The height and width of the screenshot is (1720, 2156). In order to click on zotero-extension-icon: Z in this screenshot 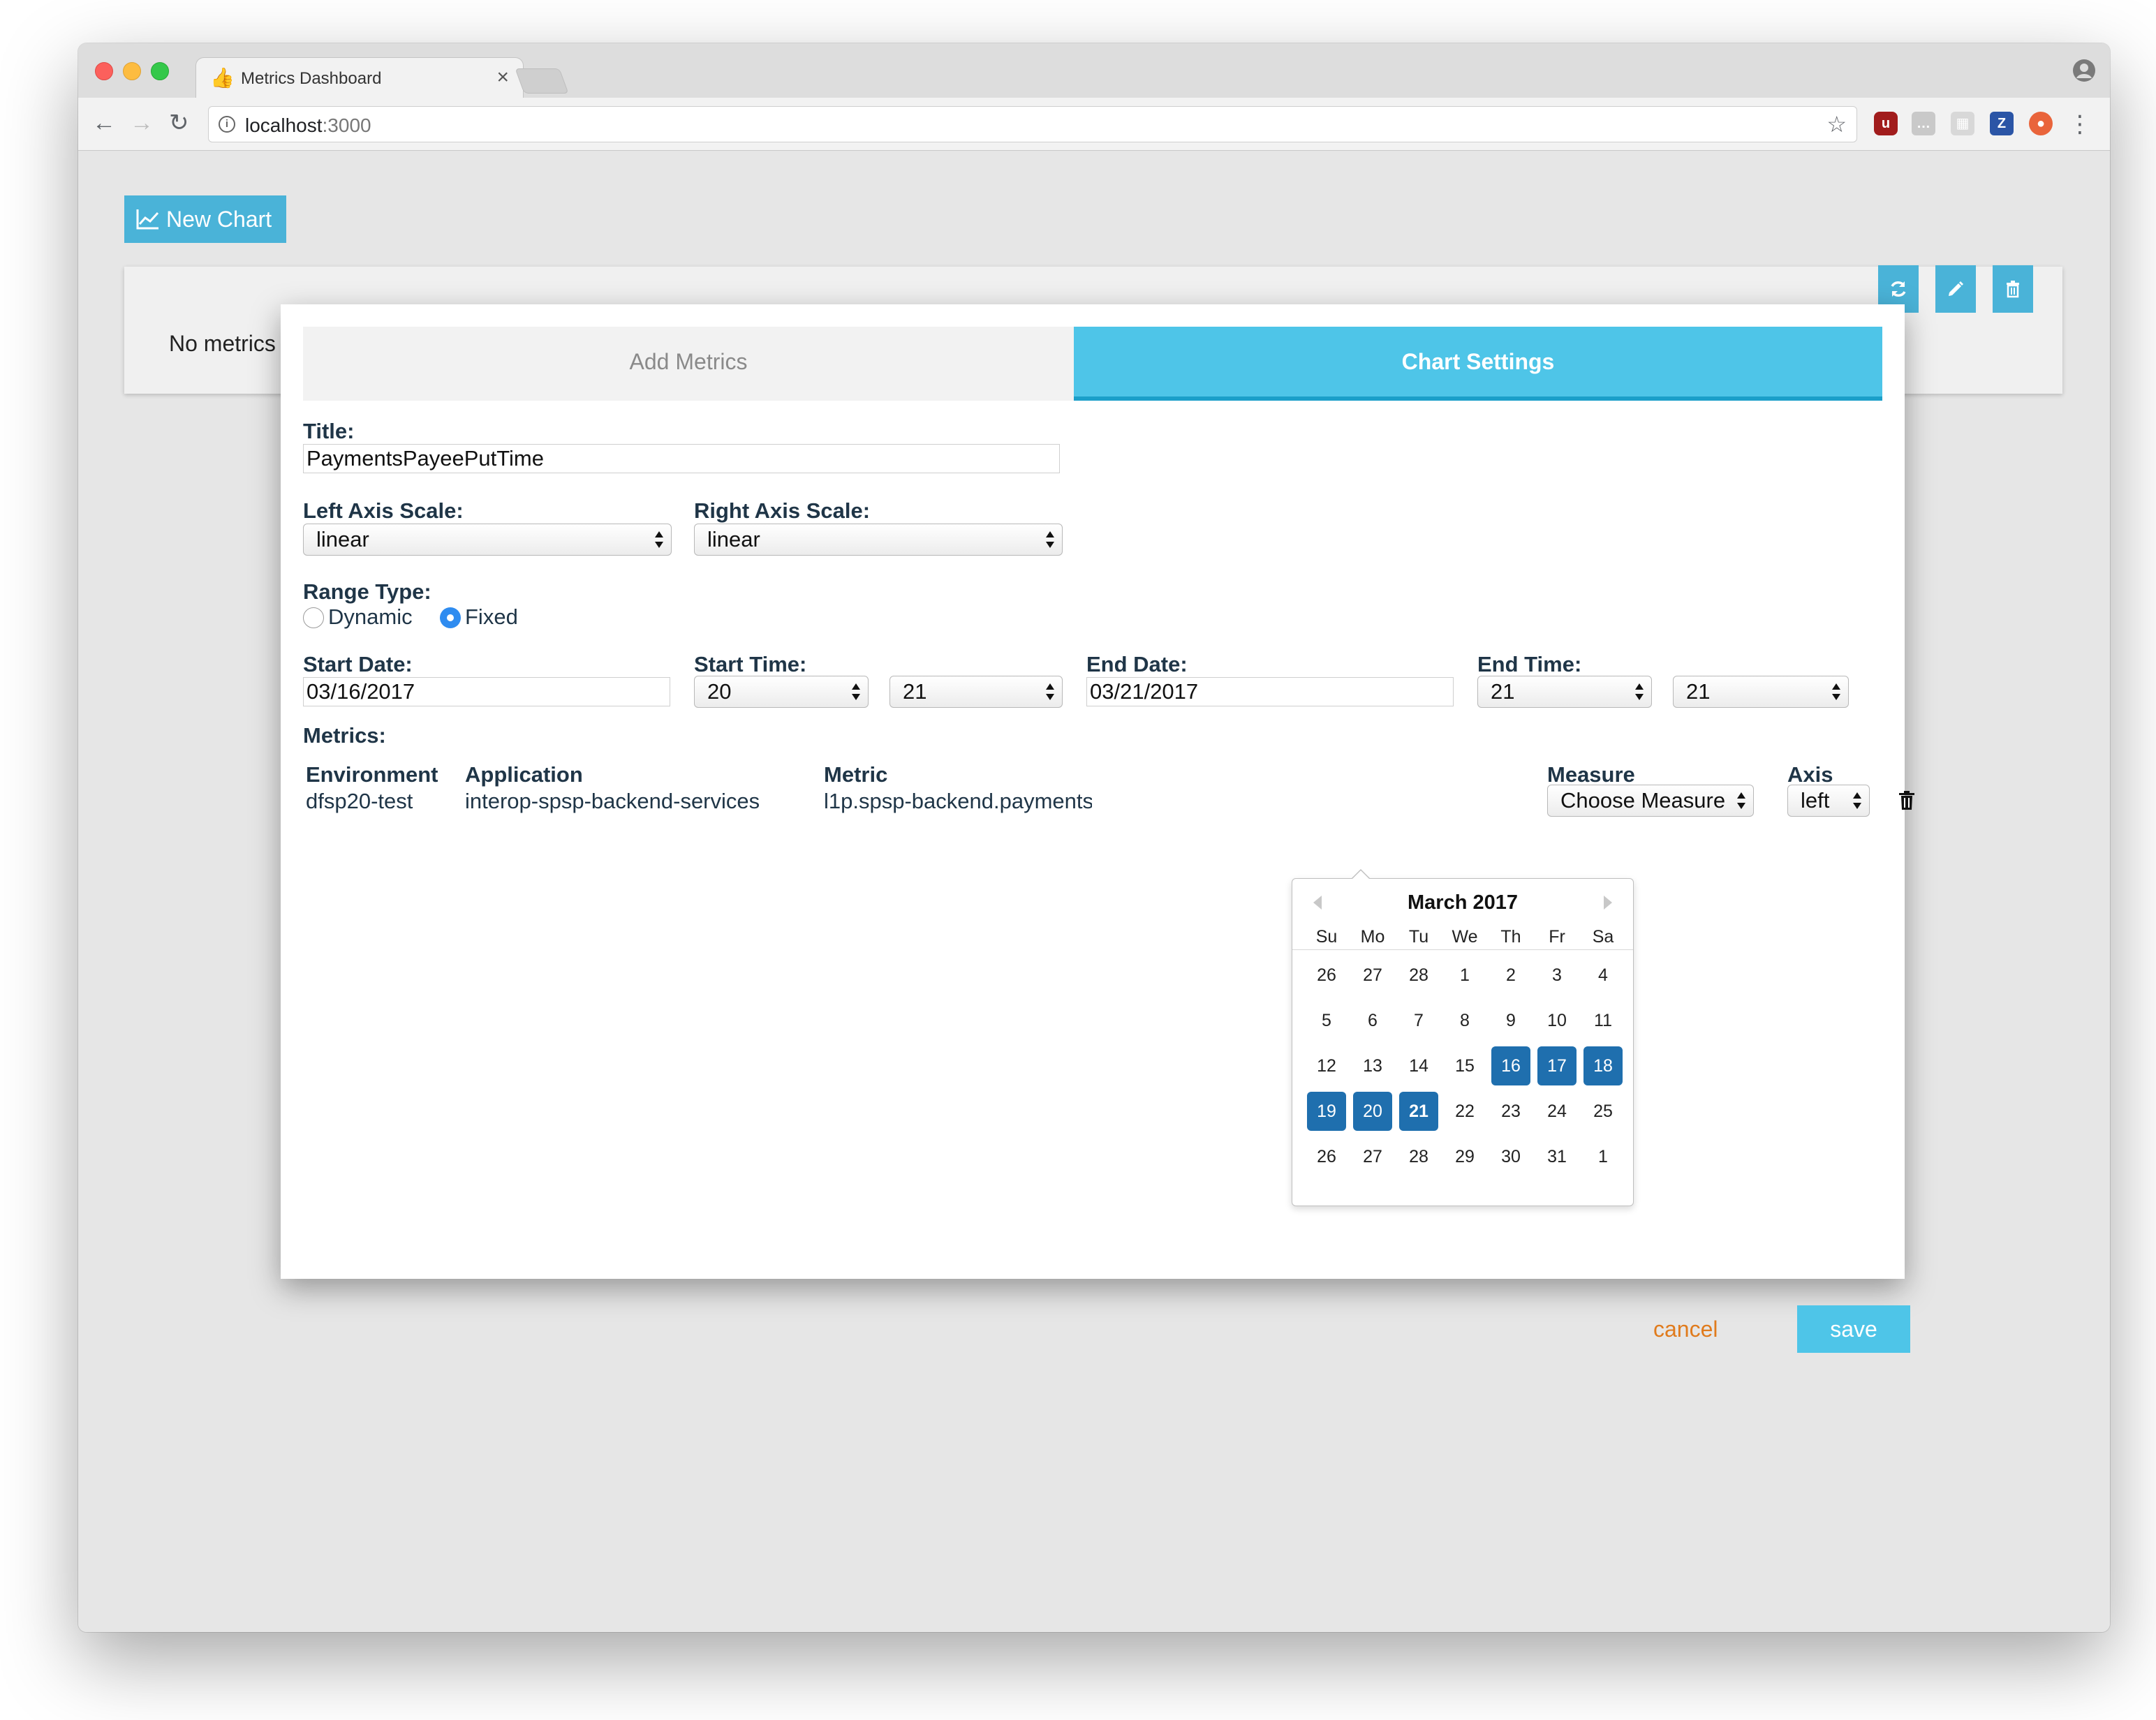, I will do `click(2002, 123)`.